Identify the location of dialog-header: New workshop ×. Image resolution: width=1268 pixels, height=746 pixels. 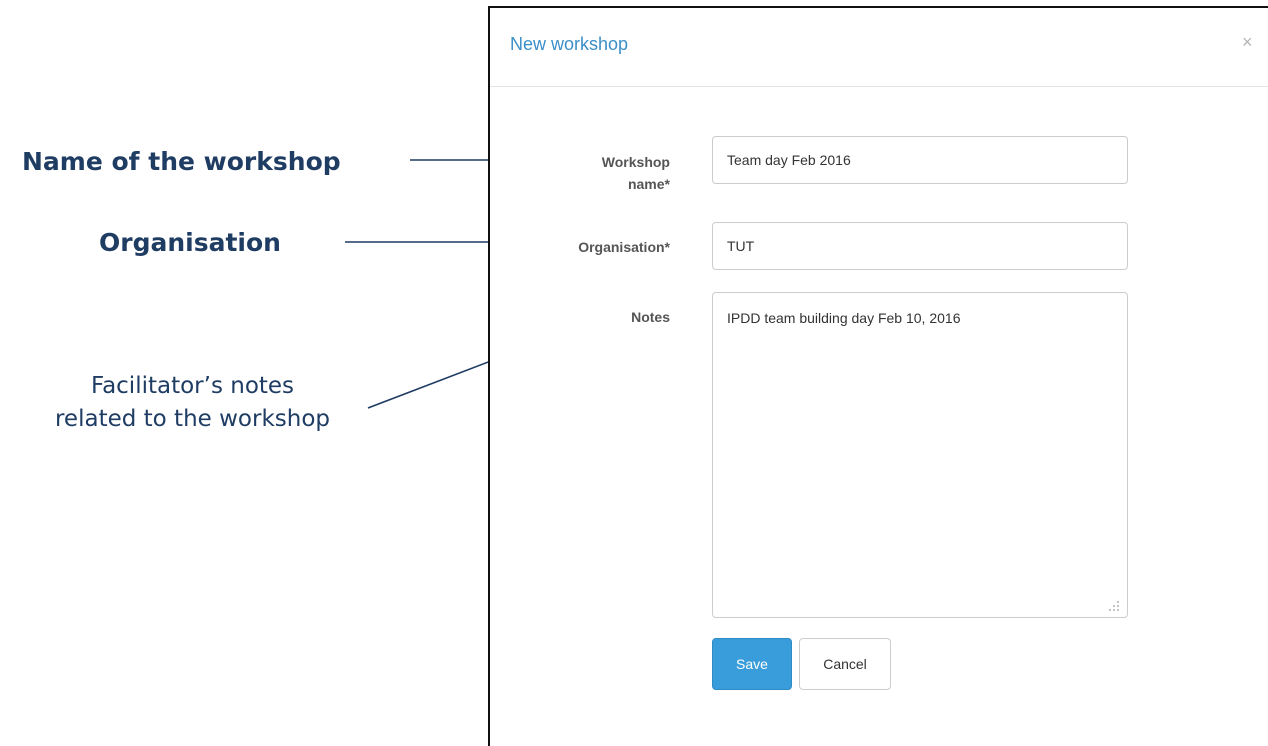
(879, 47).